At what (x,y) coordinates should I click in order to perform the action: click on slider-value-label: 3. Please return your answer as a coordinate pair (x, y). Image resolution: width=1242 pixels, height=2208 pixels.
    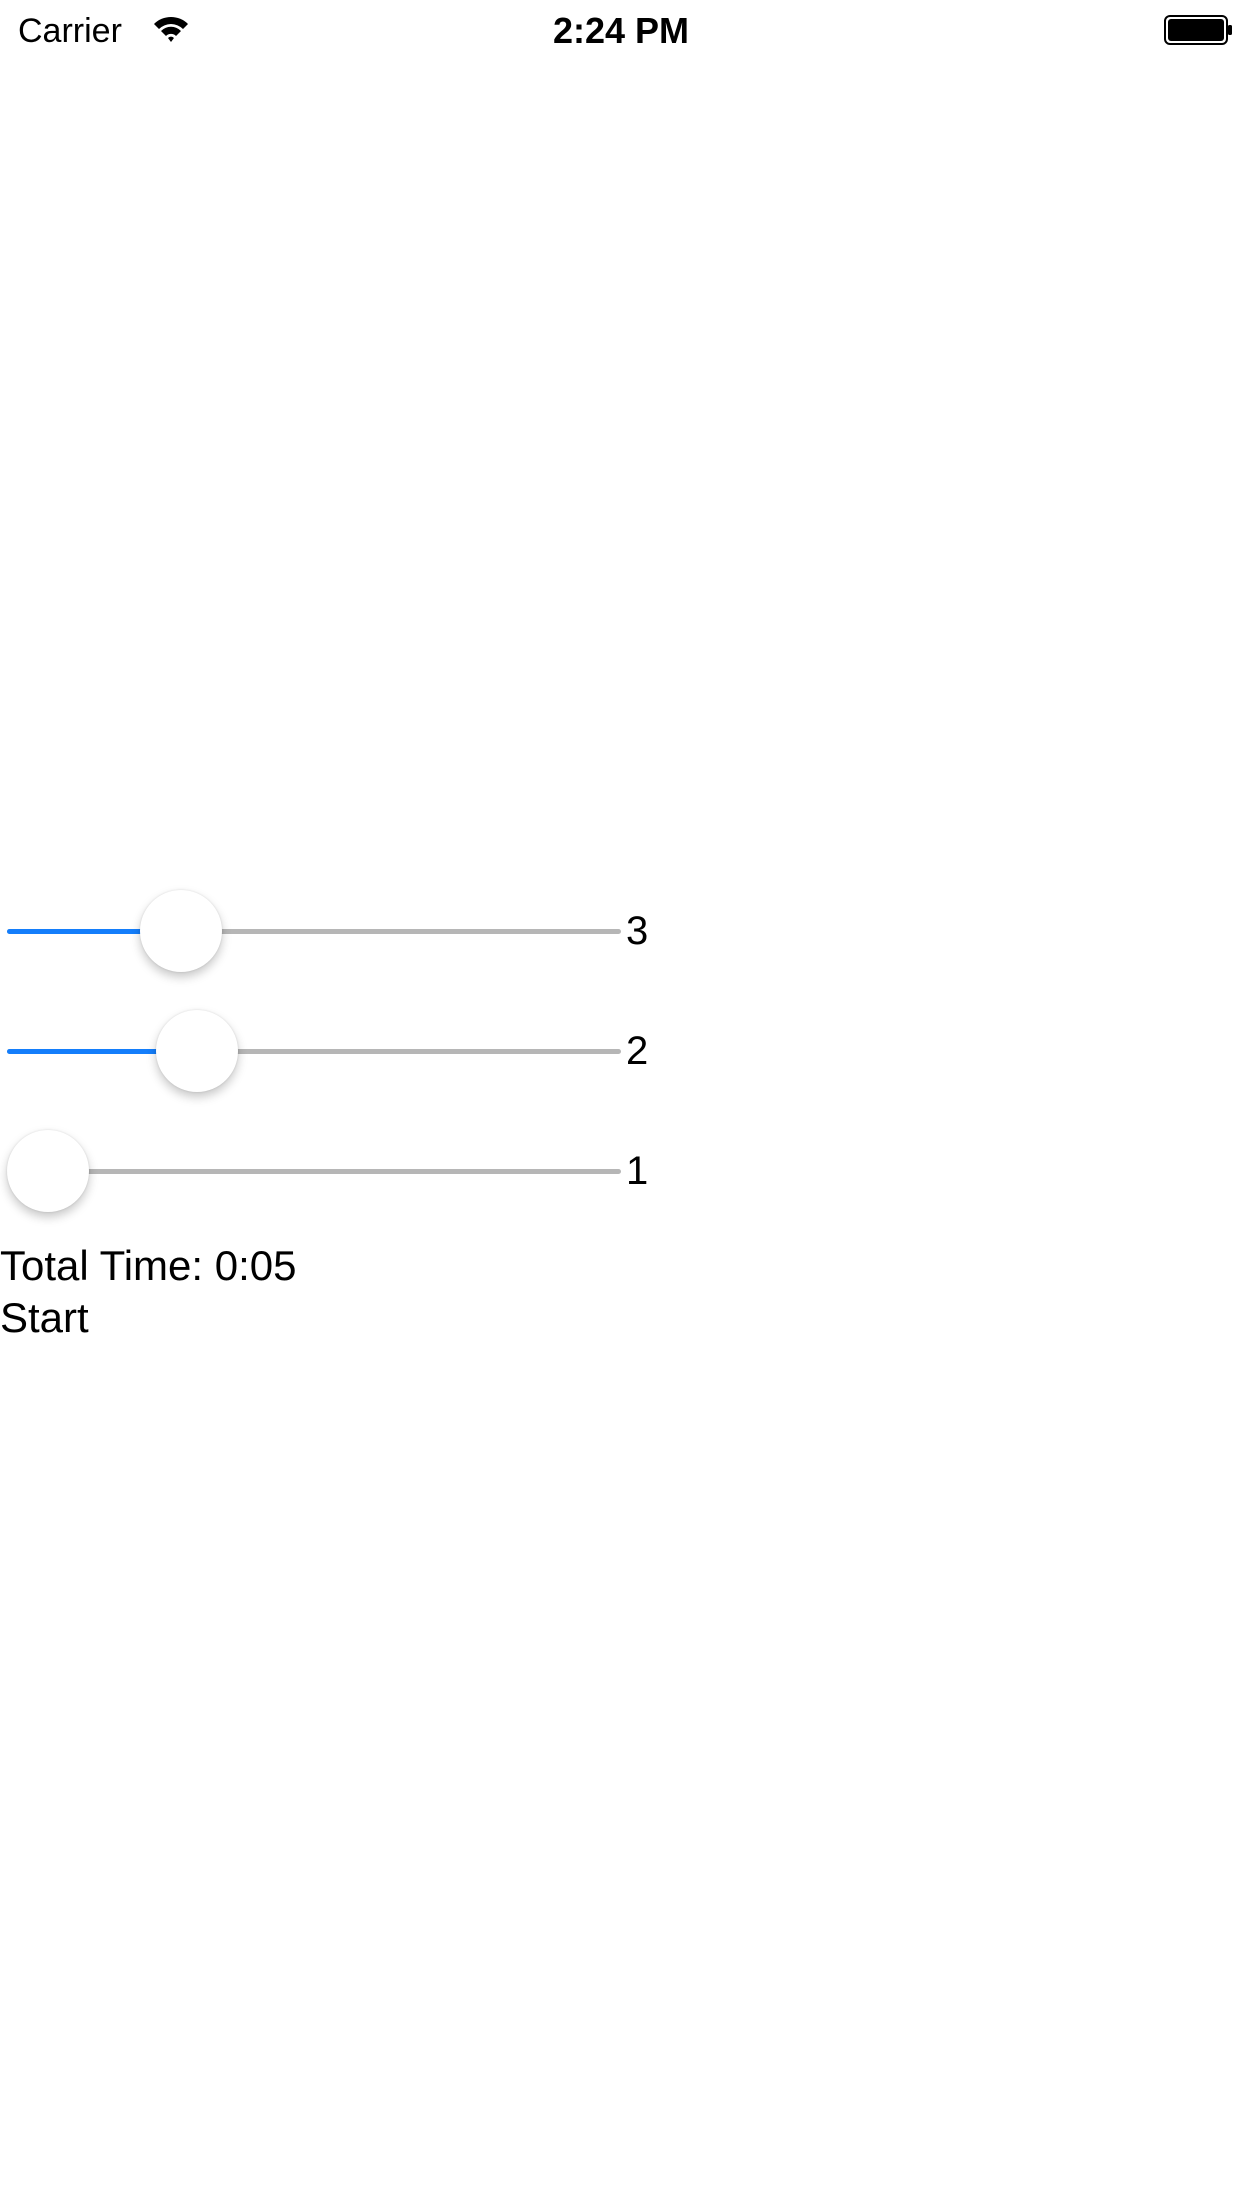
    Looking at the image, I should click on (637, 931).